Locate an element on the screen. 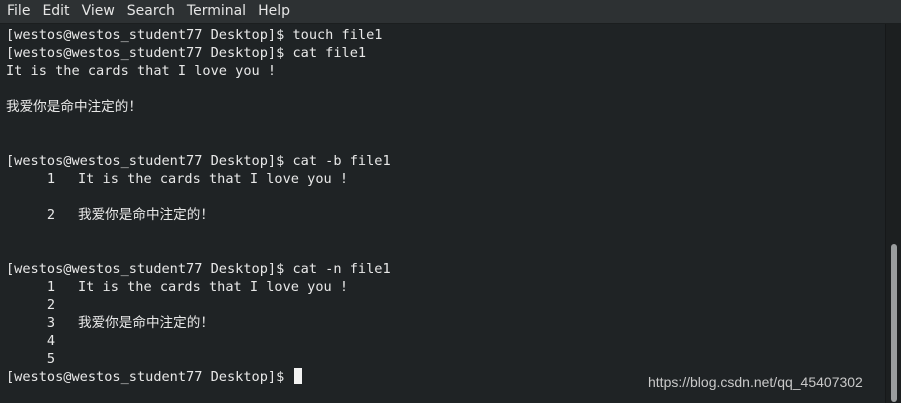 The height and width of the screenshot is (403, 901). terminal-line: 5 is located at coordinates (42, 359).